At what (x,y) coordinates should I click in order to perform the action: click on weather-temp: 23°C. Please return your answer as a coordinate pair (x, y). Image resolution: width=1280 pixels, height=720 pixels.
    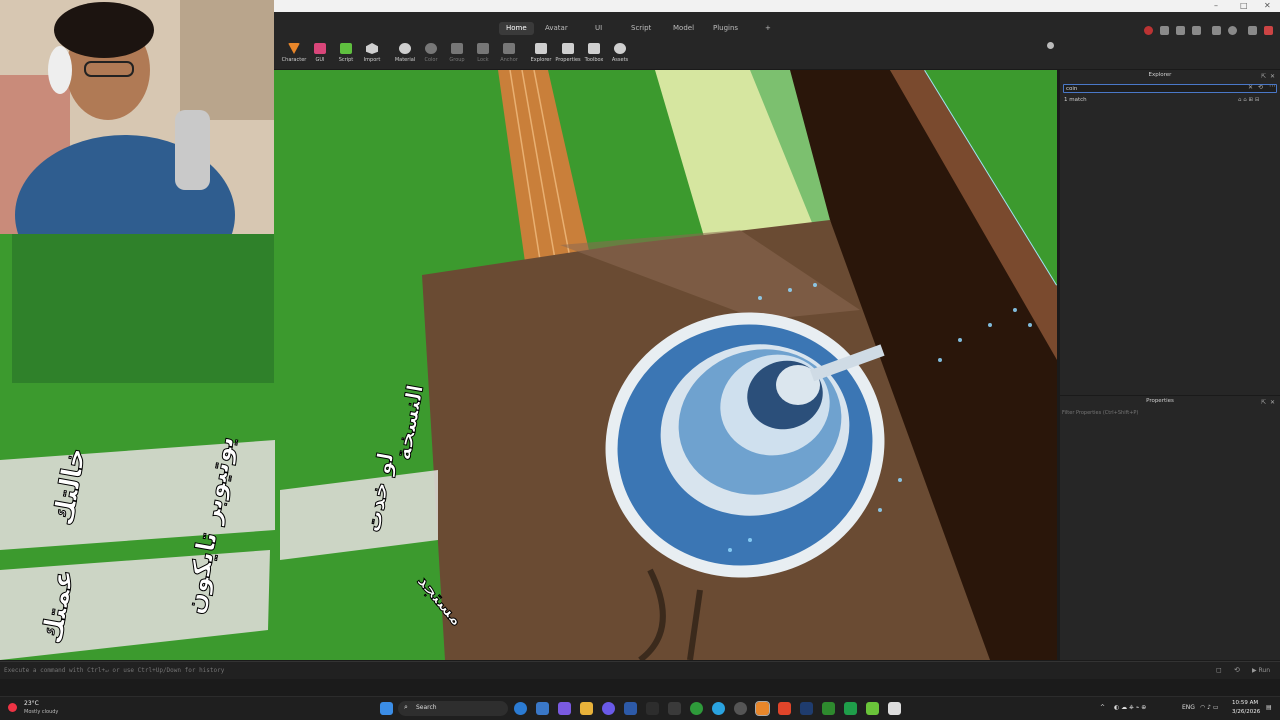
    Looking at the image, I should click on (31, 703).